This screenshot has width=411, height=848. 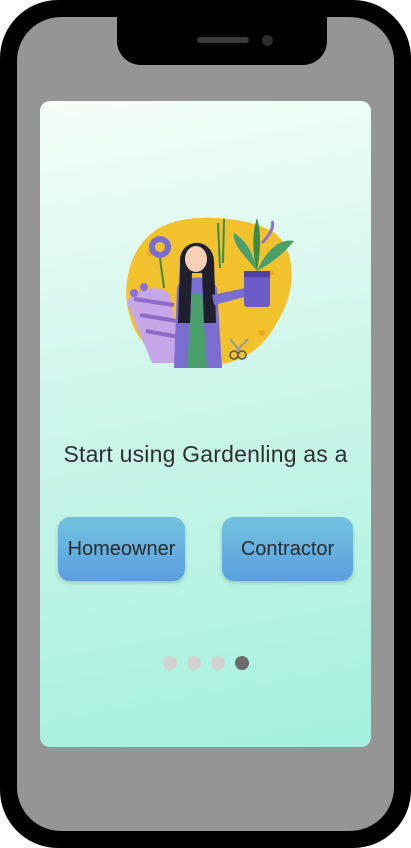 I want to click on page-dot-4-active, so click(x=241, y=663).